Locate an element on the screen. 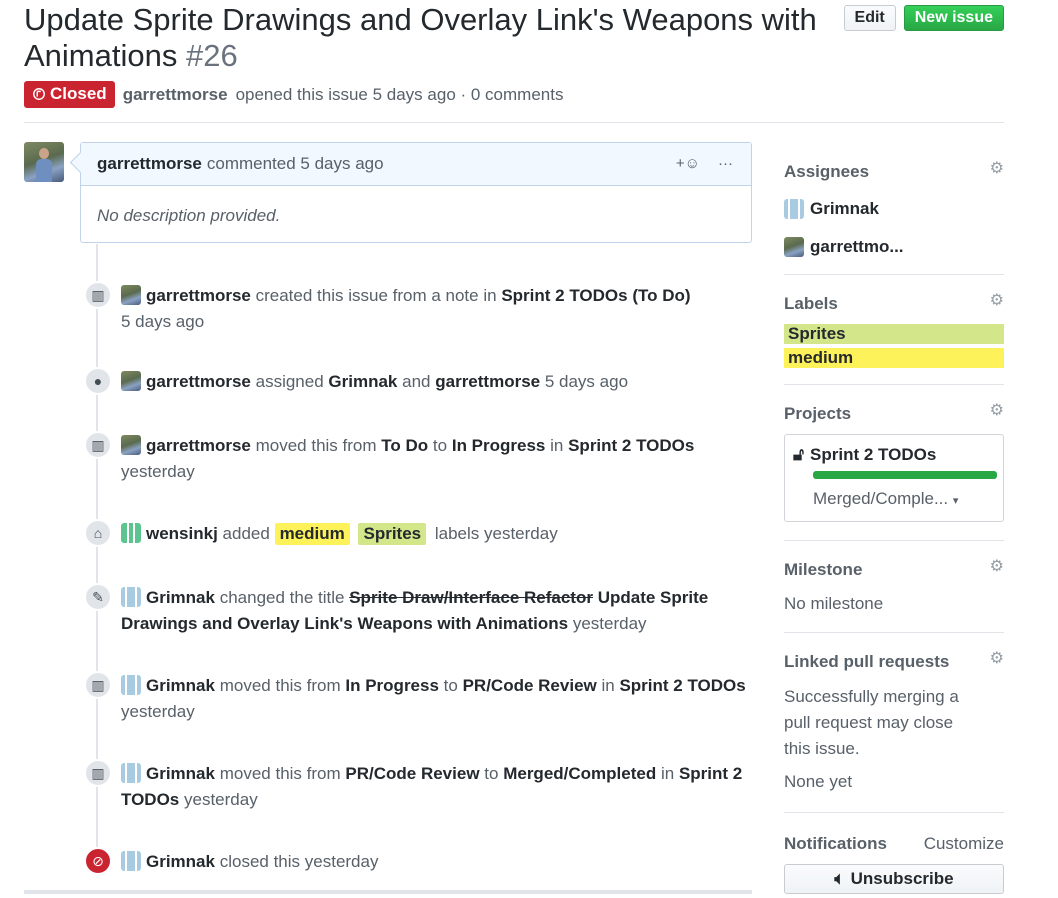 This screenshot has height=898, width=1058. labels-heading: Labels is located at coordinates (811, 303).